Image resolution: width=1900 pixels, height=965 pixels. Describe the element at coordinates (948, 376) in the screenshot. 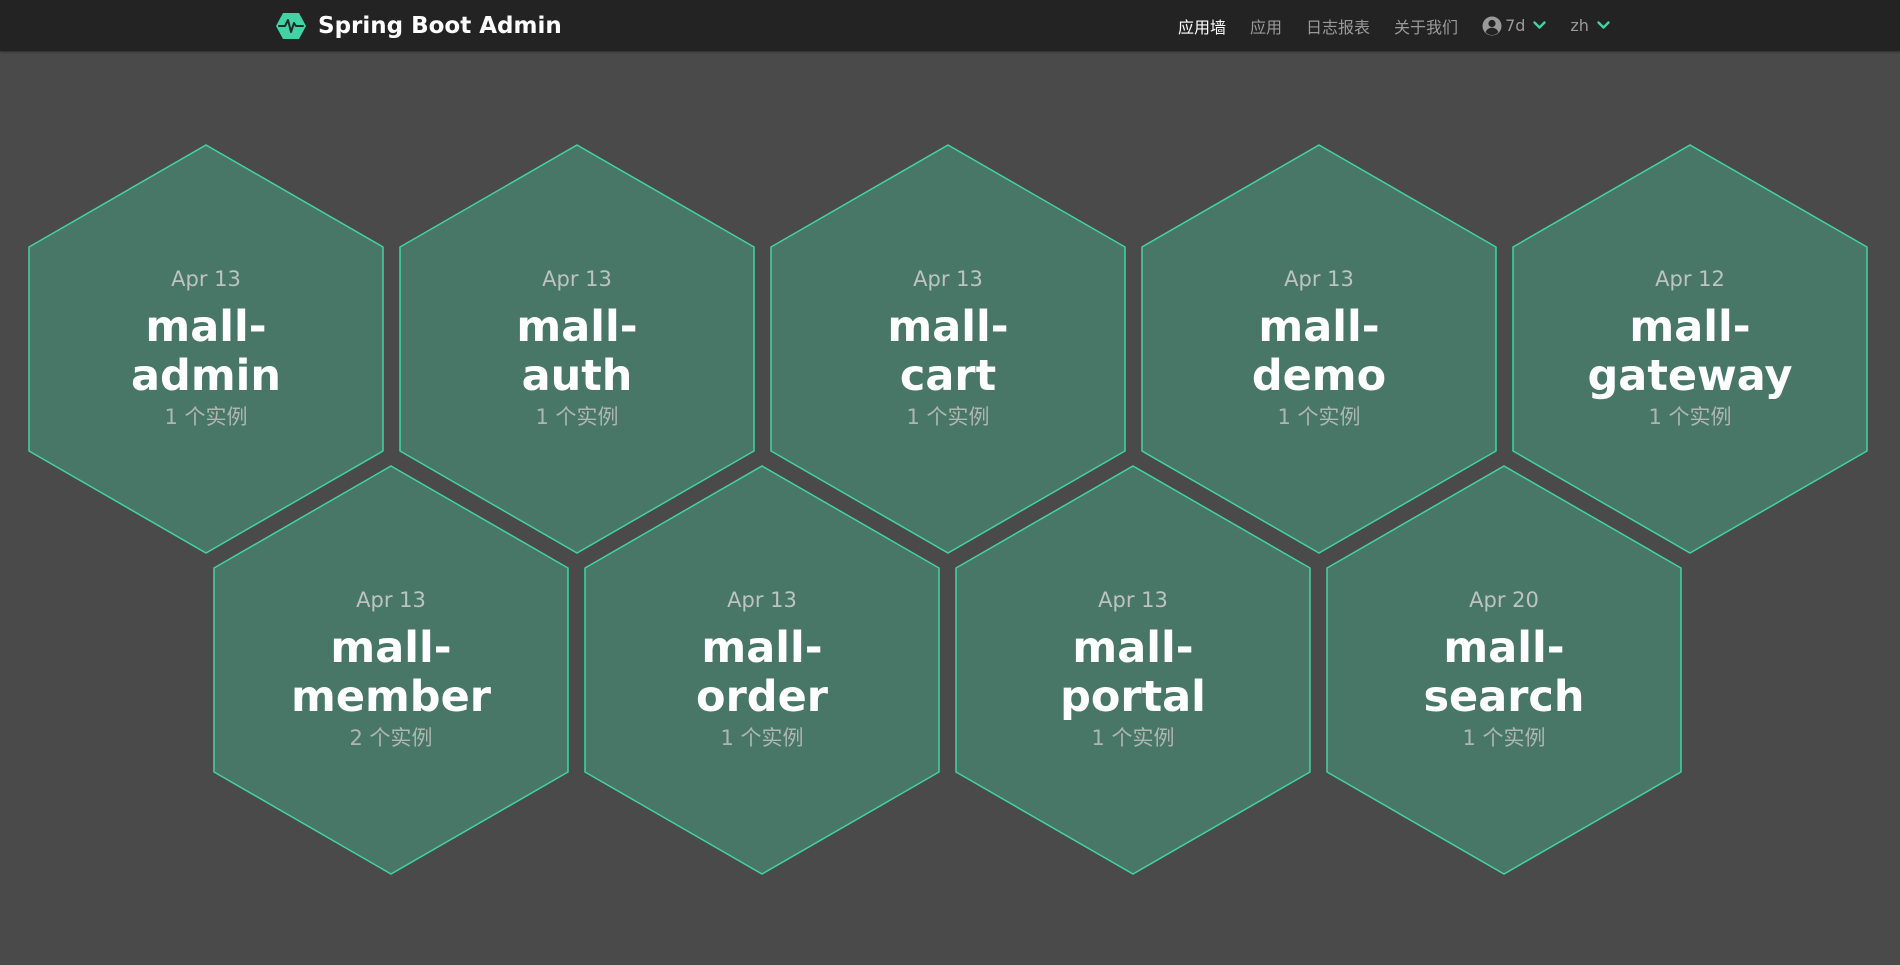

I see `app-name-line: cart` at that location.